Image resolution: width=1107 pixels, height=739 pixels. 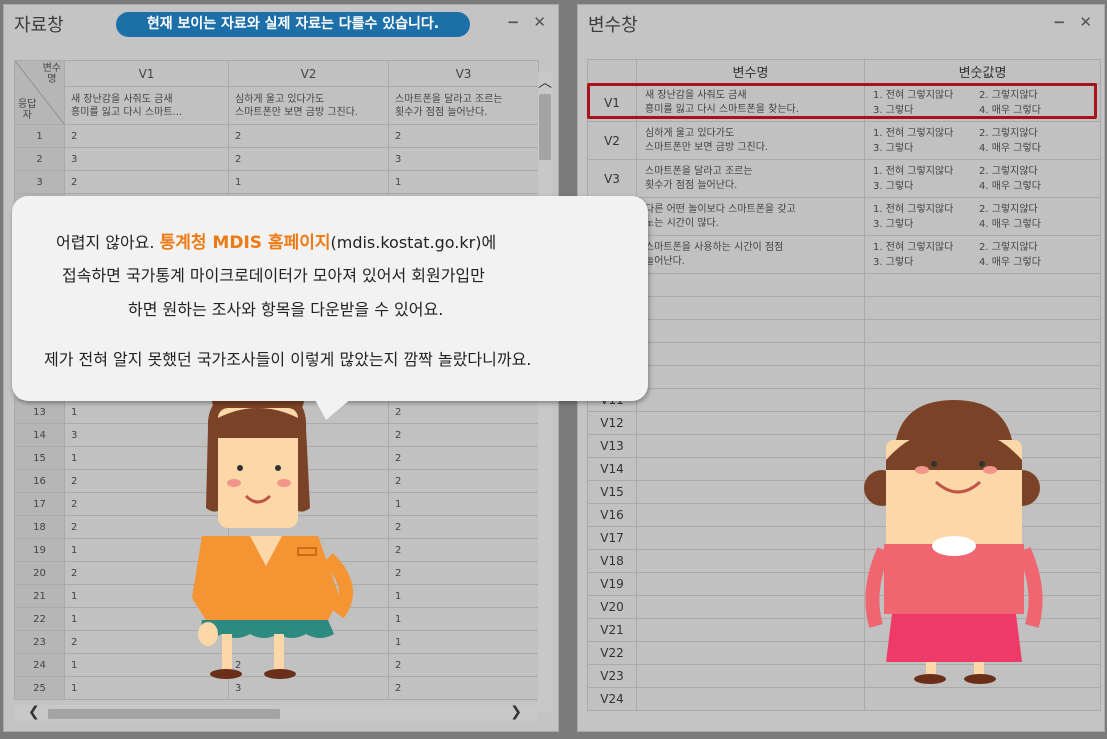 I want to click on column-header-v1: V1, so click(x=146, y=73).